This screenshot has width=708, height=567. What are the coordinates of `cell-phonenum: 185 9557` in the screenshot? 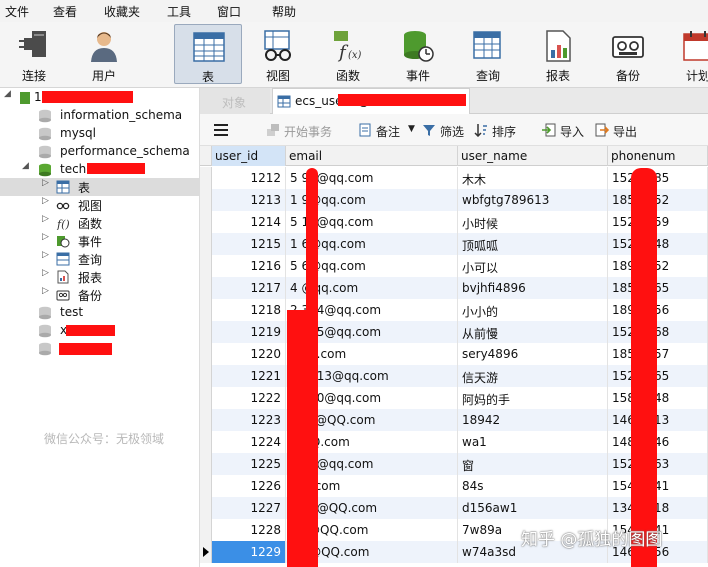 It's located at (658, 354).